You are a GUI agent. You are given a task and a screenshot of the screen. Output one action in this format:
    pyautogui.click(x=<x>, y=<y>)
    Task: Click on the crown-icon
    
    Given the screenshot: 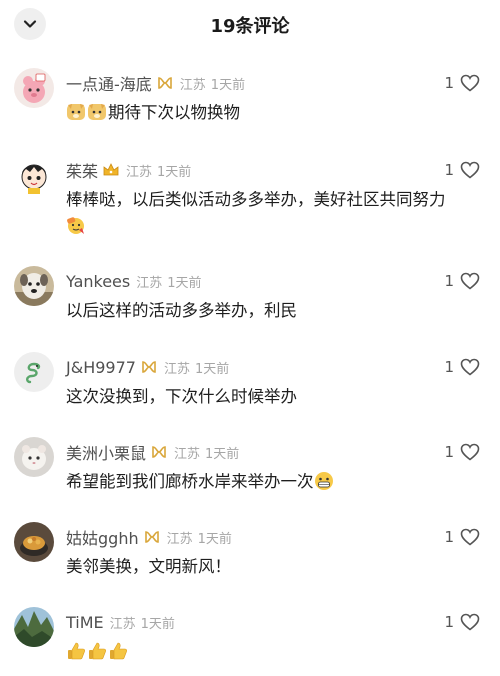 What is the action you would take?
    pyautogui.click(x=111, y=170)
    